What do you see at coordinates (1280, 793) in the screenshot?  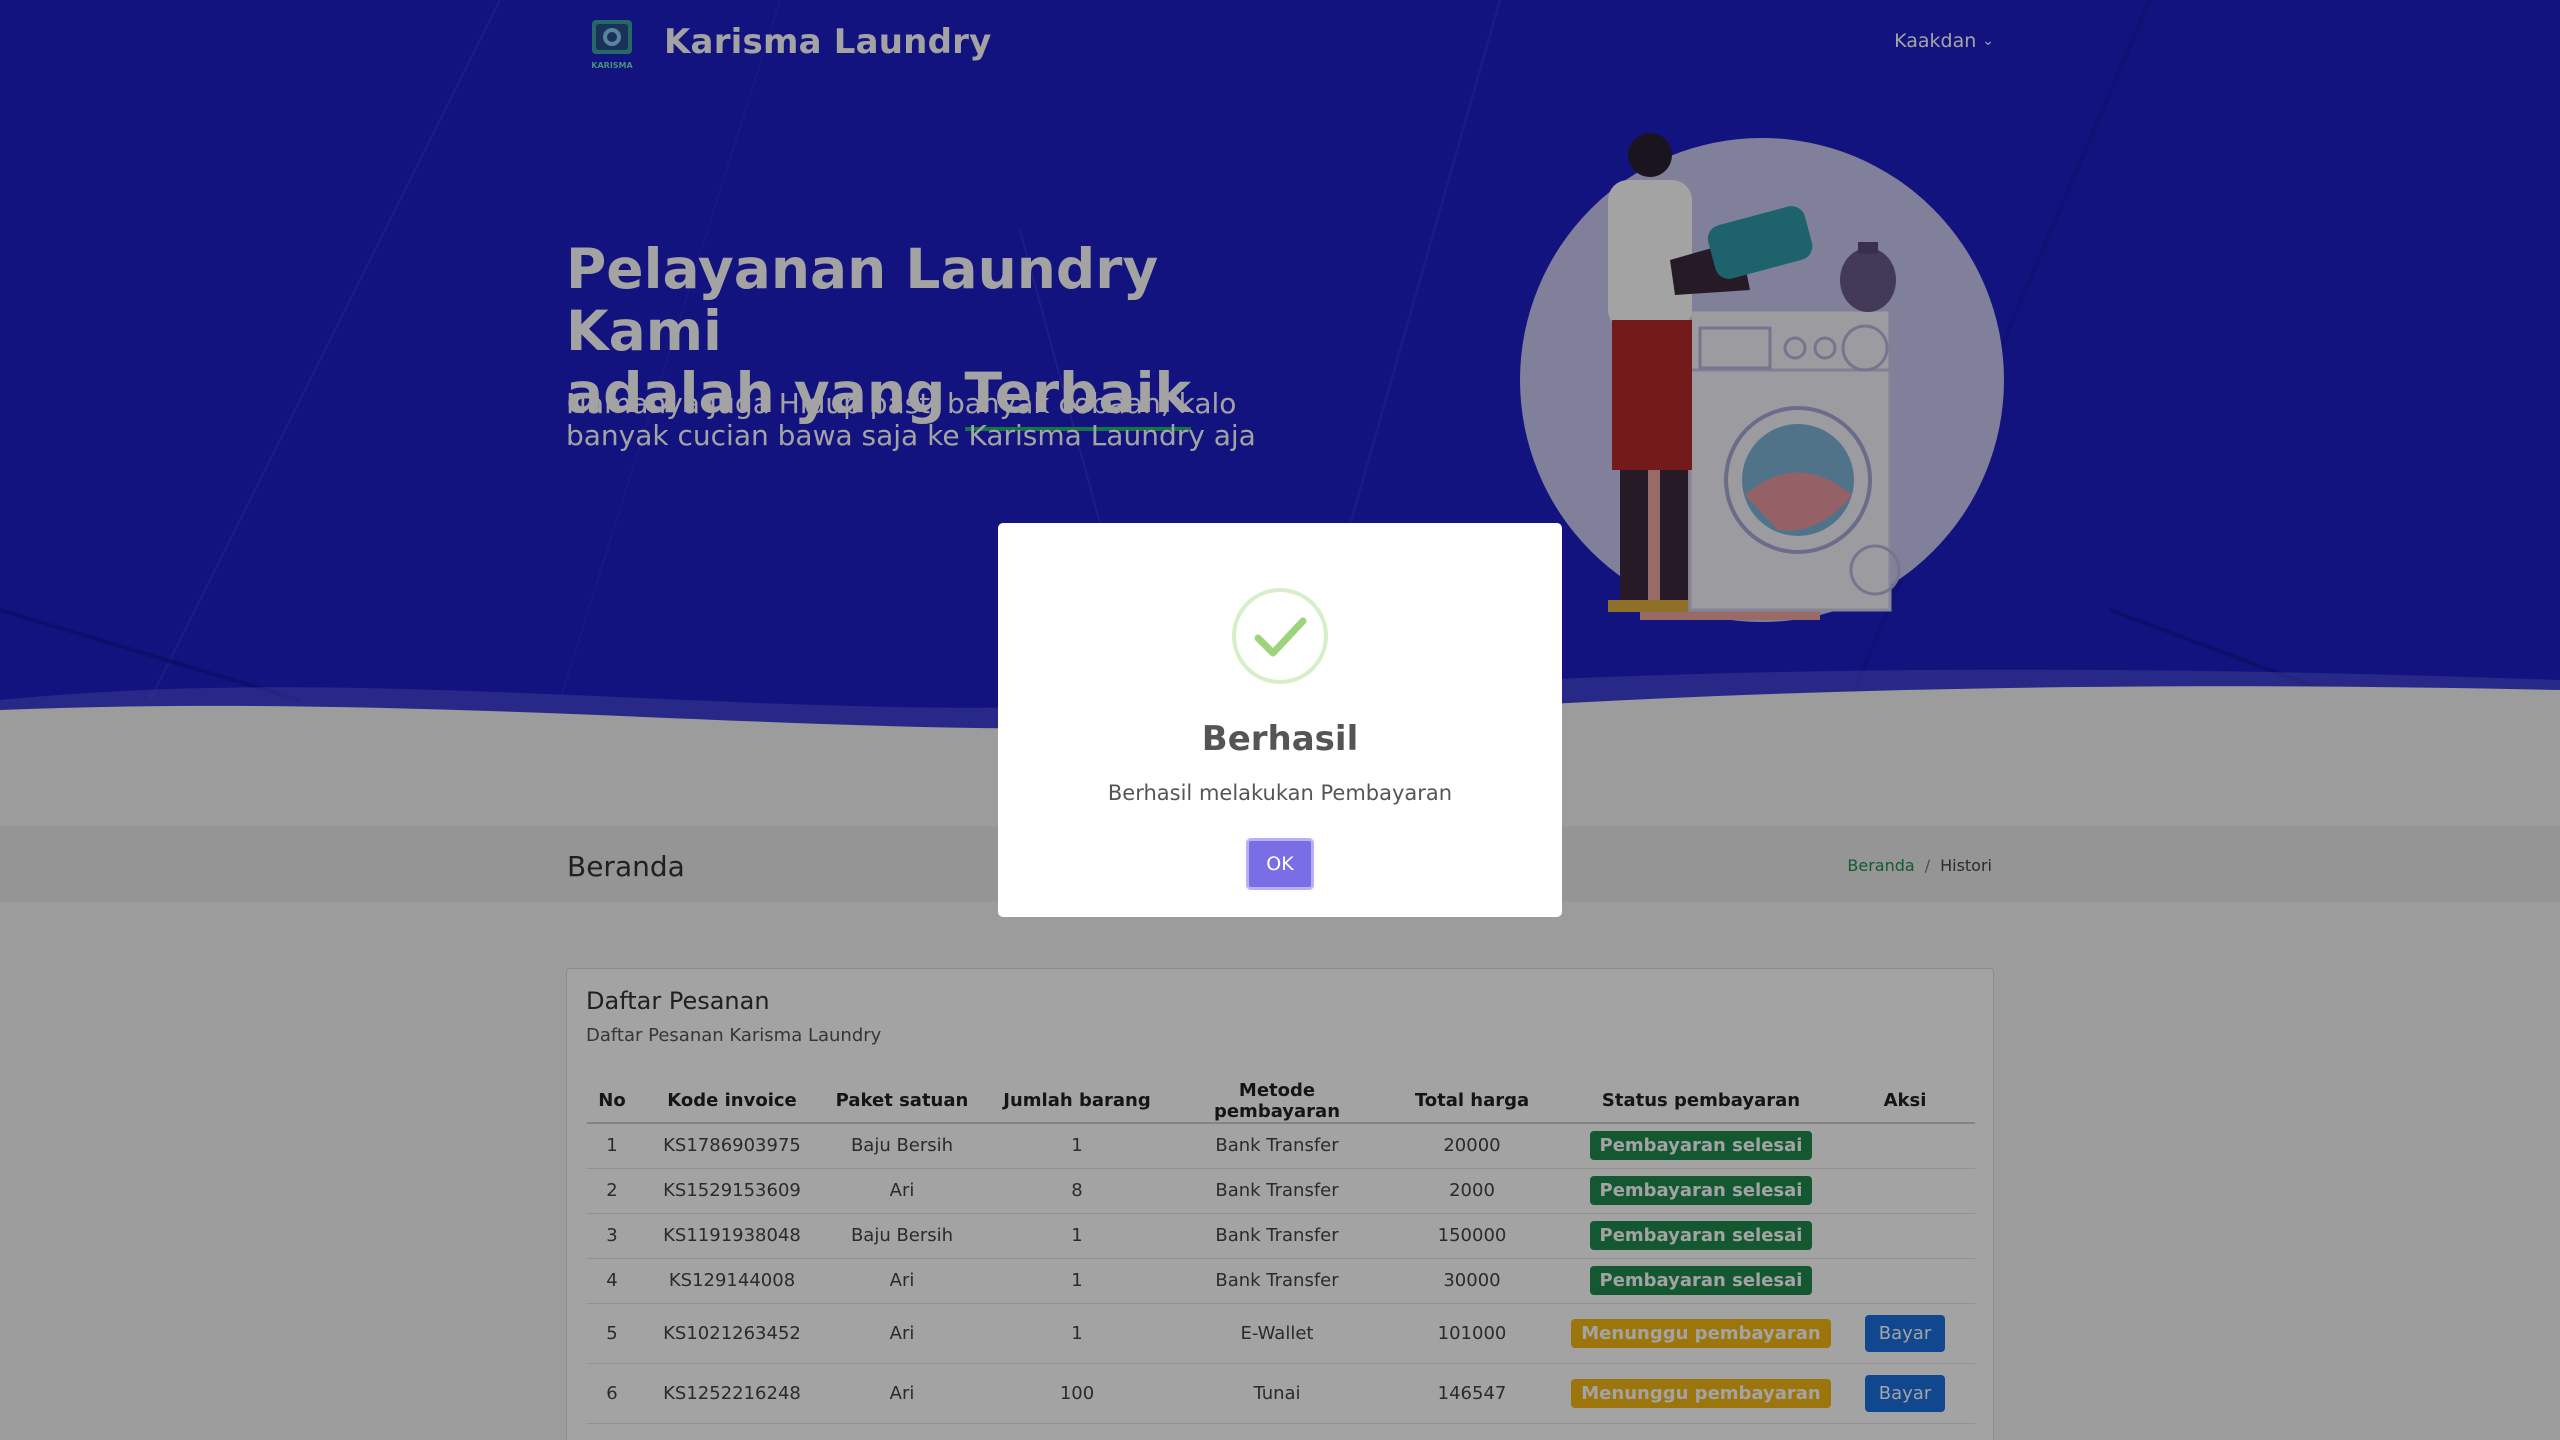 I see `dialog-message: Berhasil melakukan Pembayaran` at bounding box center [1280, 793].